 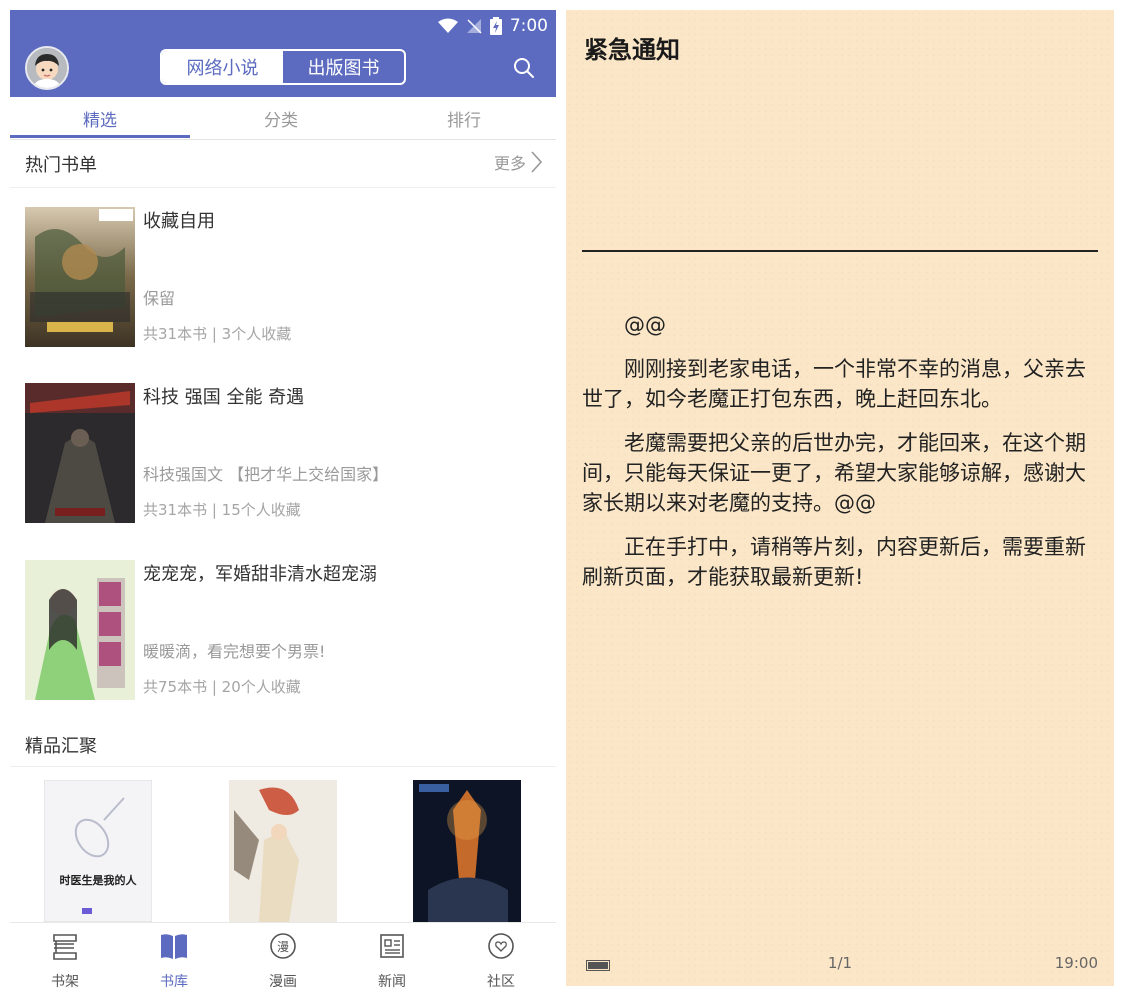 I want to click on premium-book-cover: 时医生是我的人, so click(x=98, y=851).